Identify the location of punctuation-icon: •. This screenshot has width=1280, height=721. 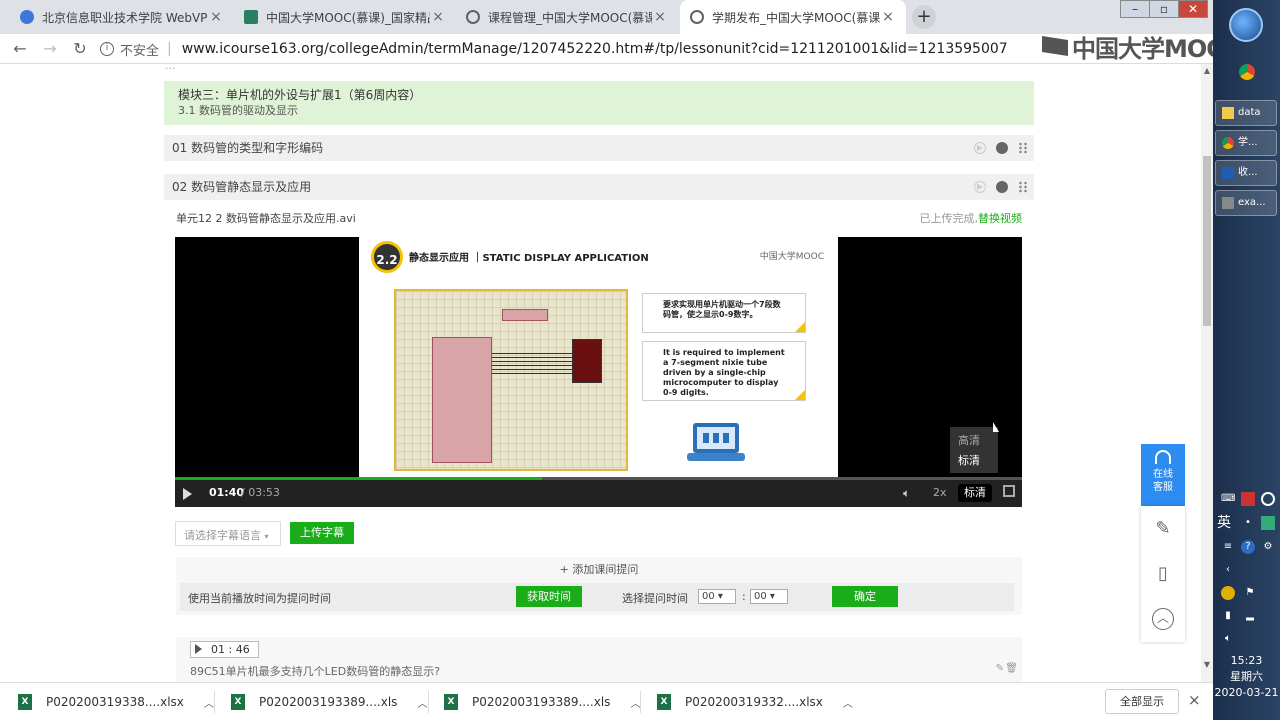
(1248, 523).